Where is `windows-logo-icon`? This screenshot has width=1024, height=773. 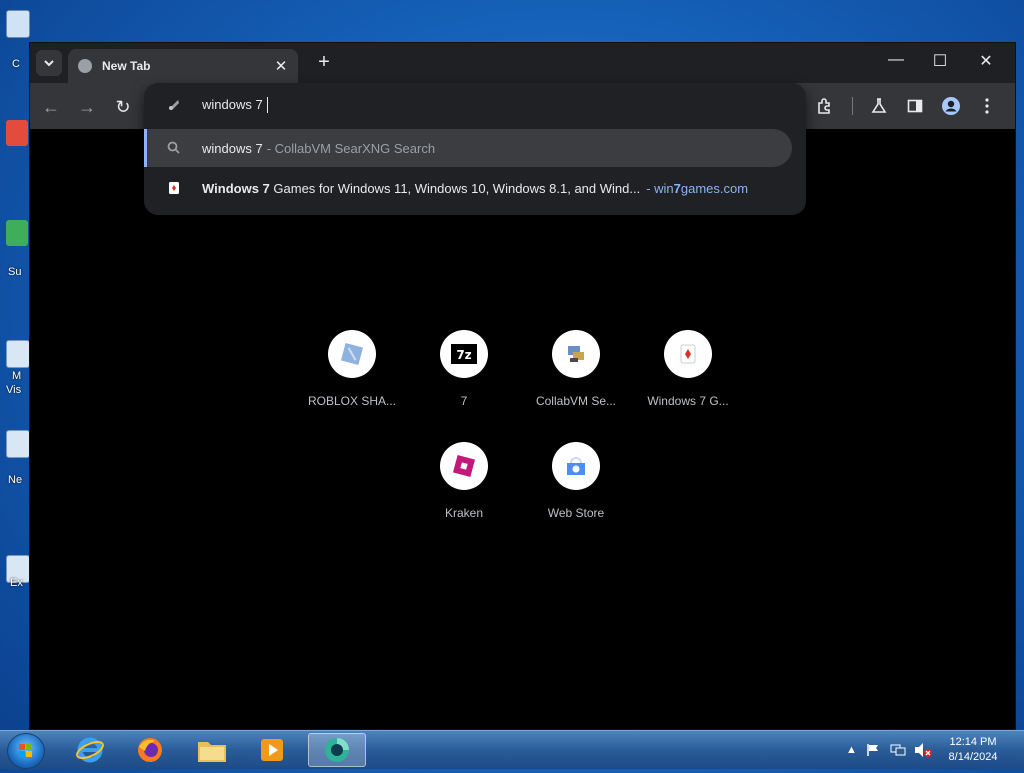
windows-logo-icon is located at coordinates (25, 750).